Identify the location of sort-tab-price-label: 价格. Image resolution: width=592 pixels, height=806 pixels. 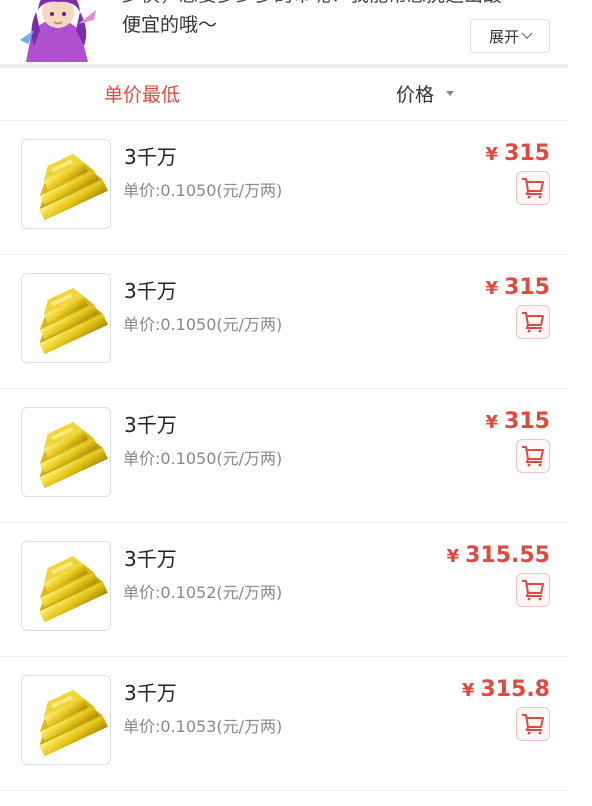
(415, 95).